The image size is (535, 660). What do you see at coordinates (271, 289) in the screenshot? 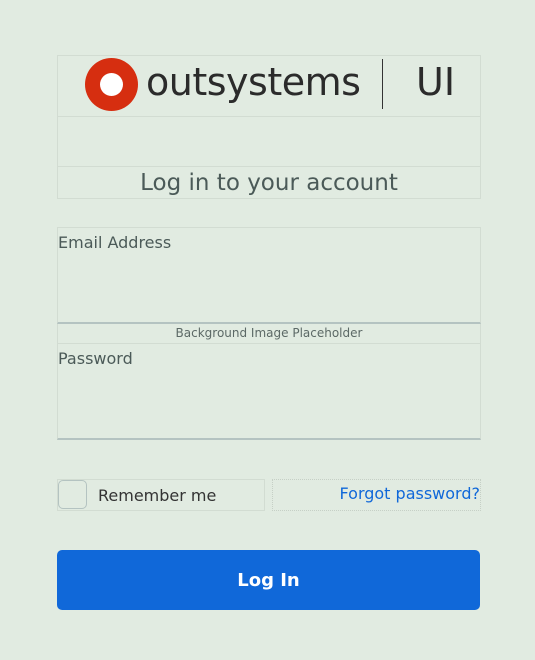
I see `email-input` at bounding box center [271, 289].